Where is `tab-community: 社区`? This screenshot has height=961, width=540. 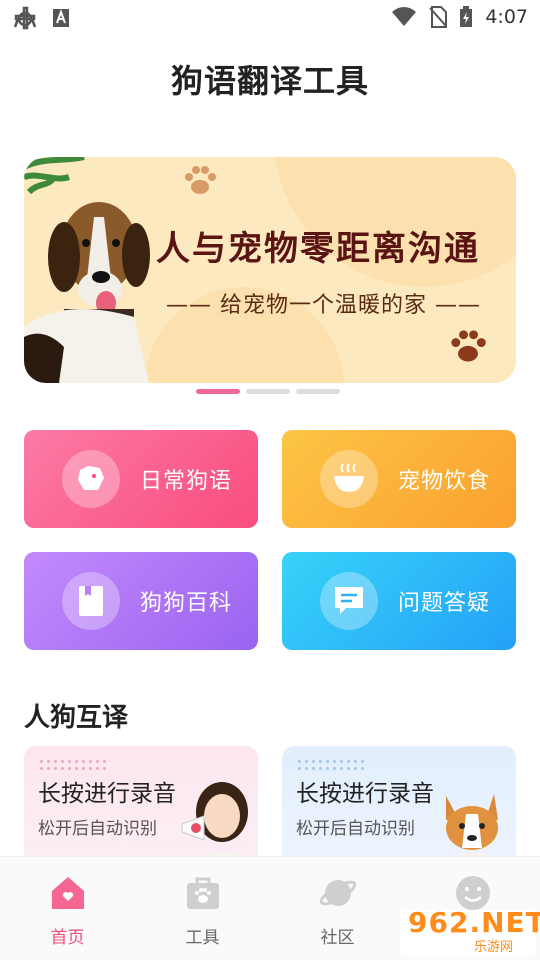 tab-community: 社区 is located at coordinates (337, 909).